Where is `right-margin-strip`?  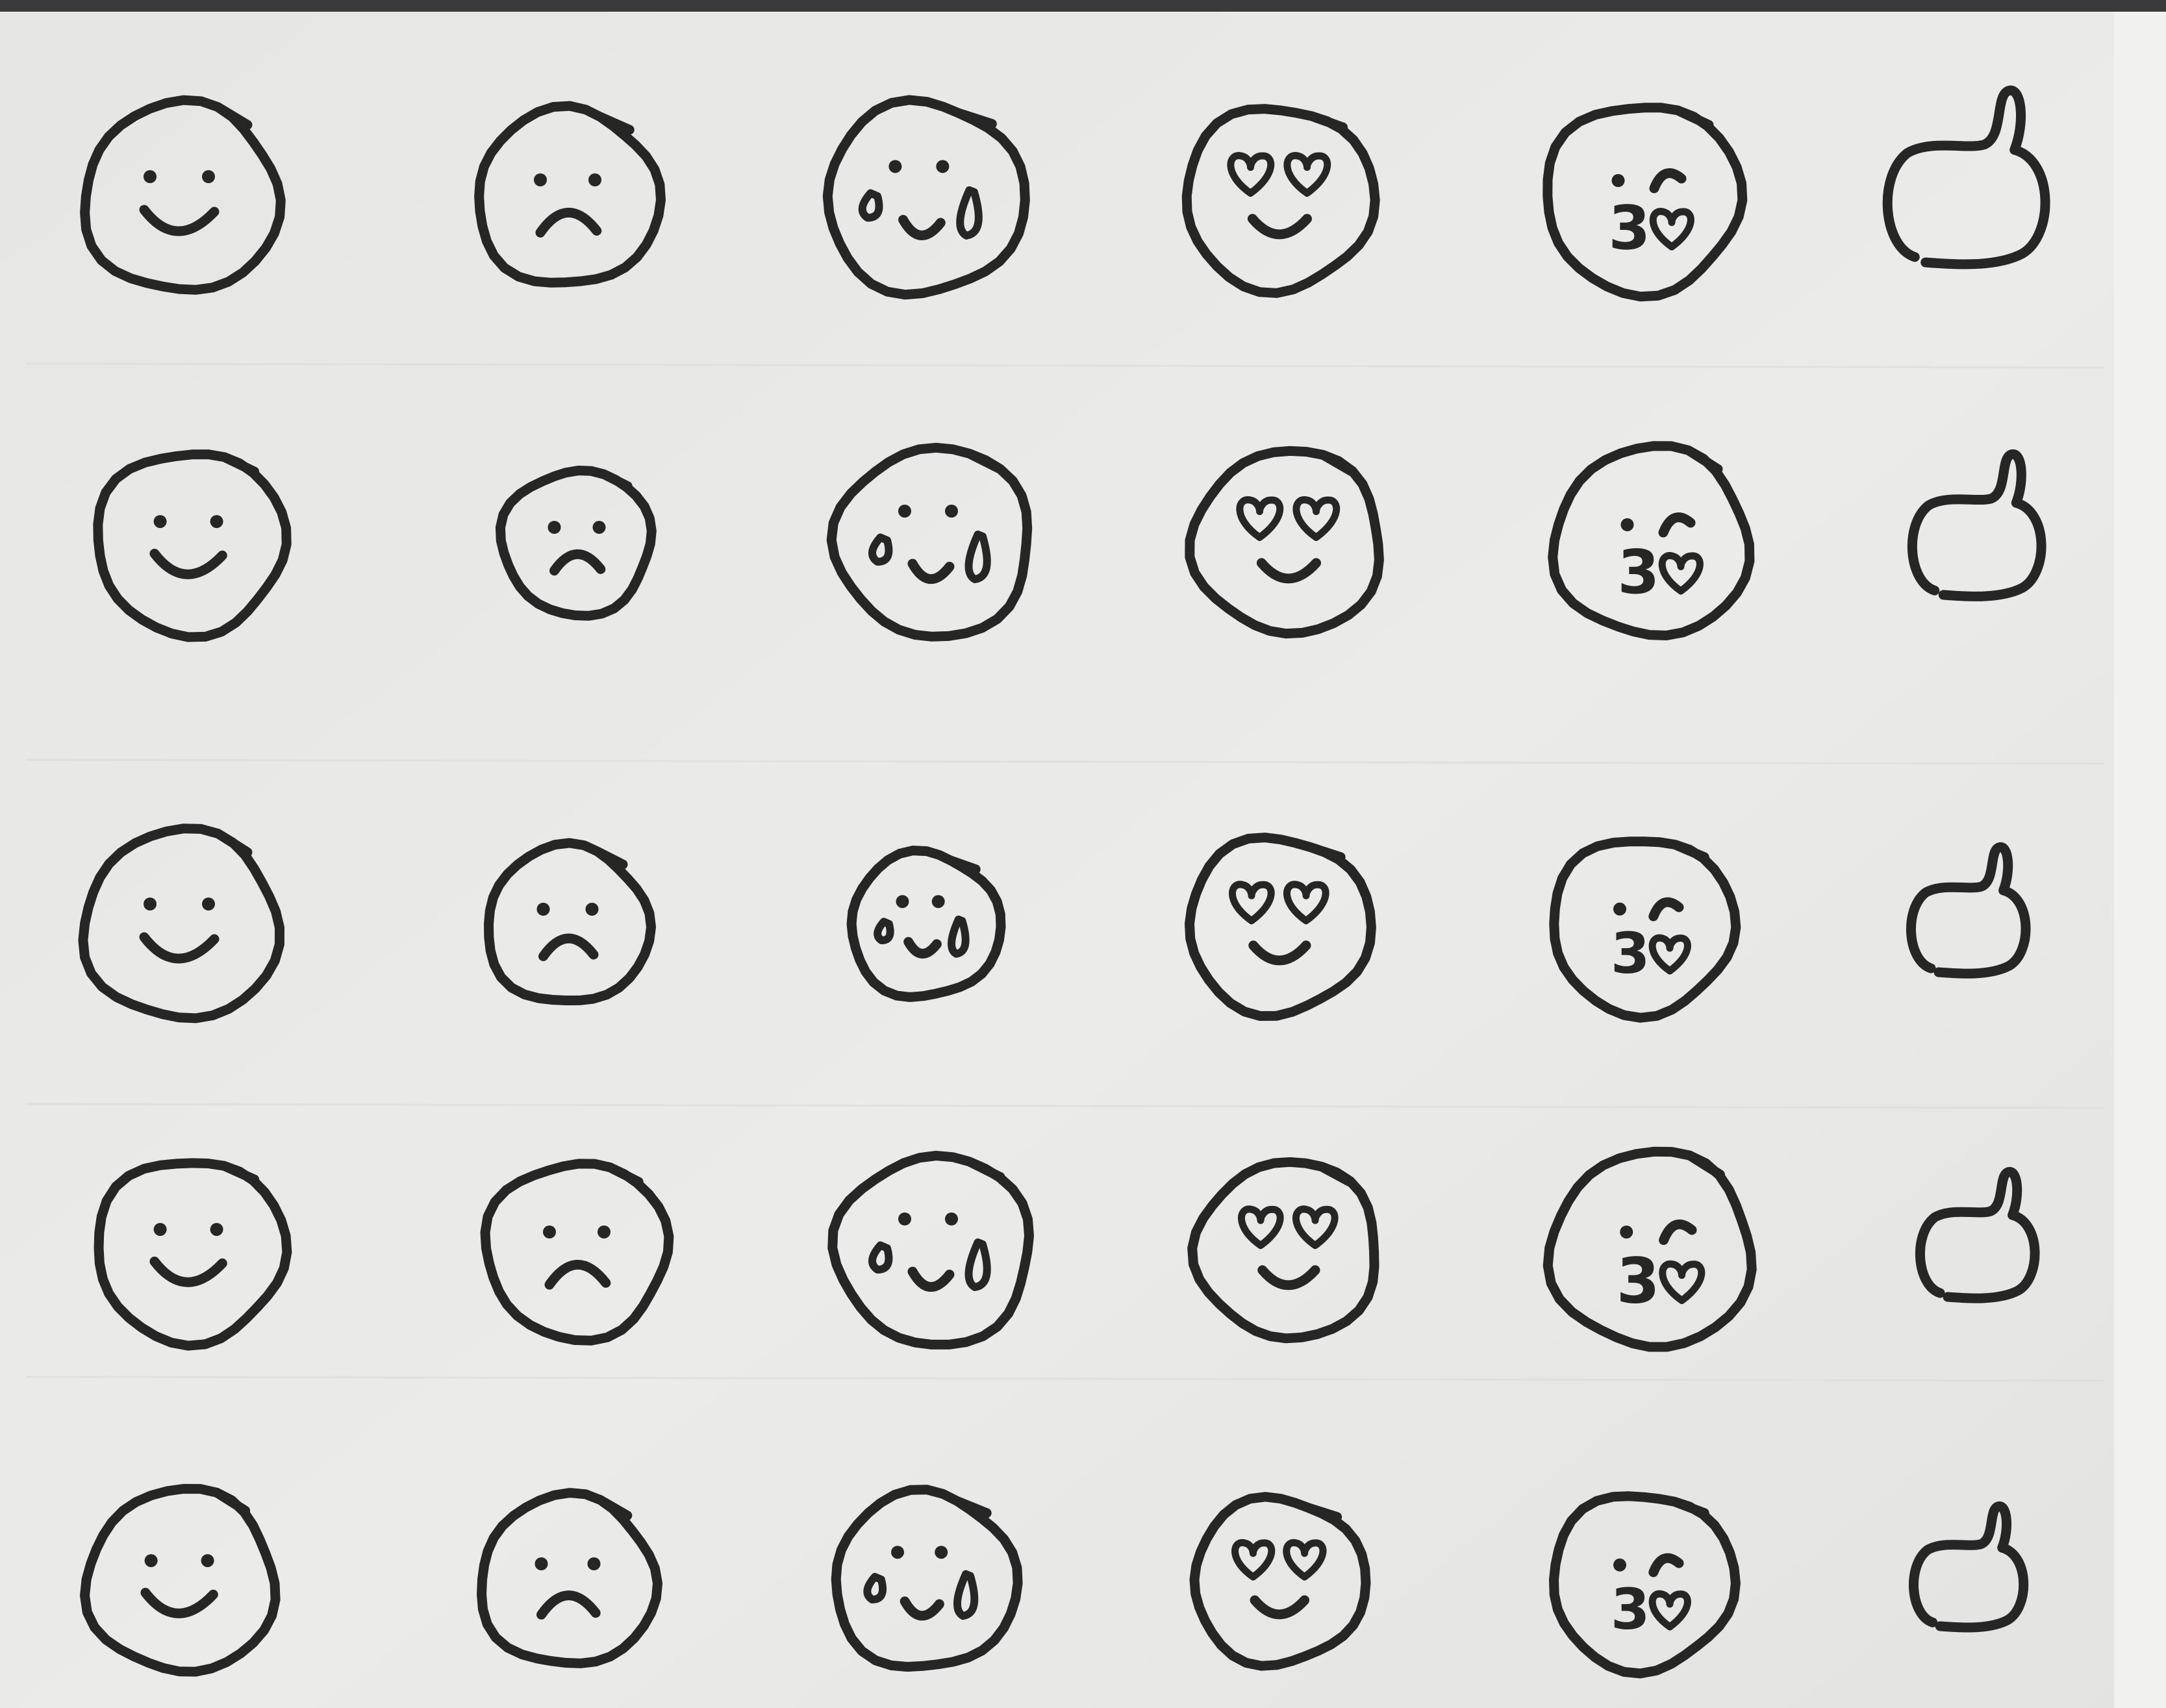 right-margin-strip is located at coordinates (2140, 854).